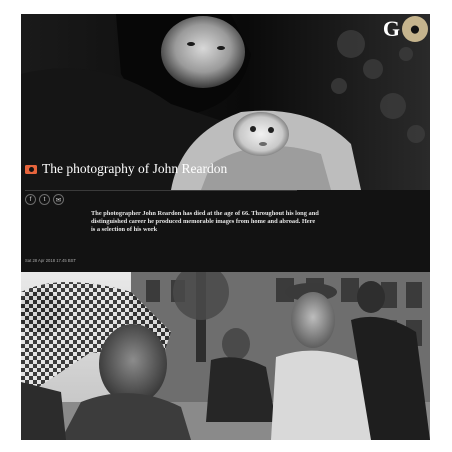  Describe the element at coordinates (30, 199) in the screenshot. I see `facebook-icon: f` at that location.